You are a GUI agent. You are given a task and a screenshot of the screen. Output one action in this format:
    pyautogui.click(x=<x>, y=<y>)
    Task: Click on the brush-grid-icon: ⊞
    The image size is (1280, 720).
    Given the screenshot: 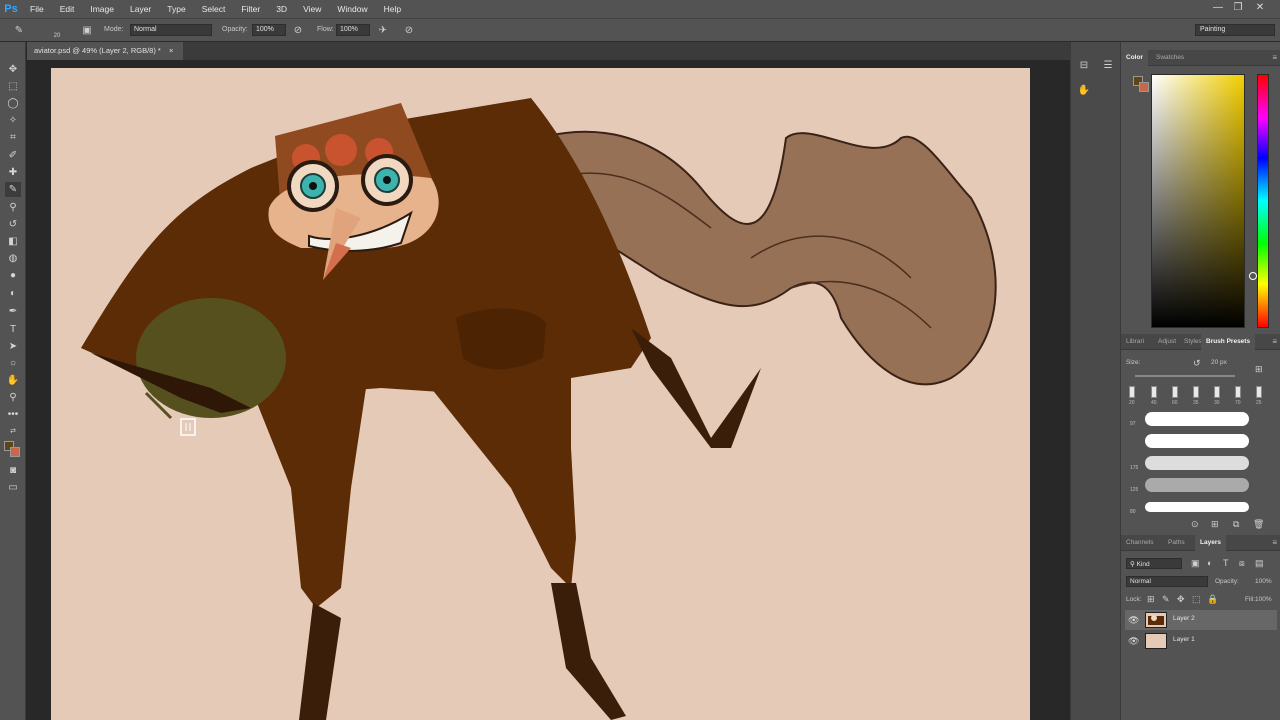 What is the action you would take?
    pyautogui.click(x=1215, y=524)
    